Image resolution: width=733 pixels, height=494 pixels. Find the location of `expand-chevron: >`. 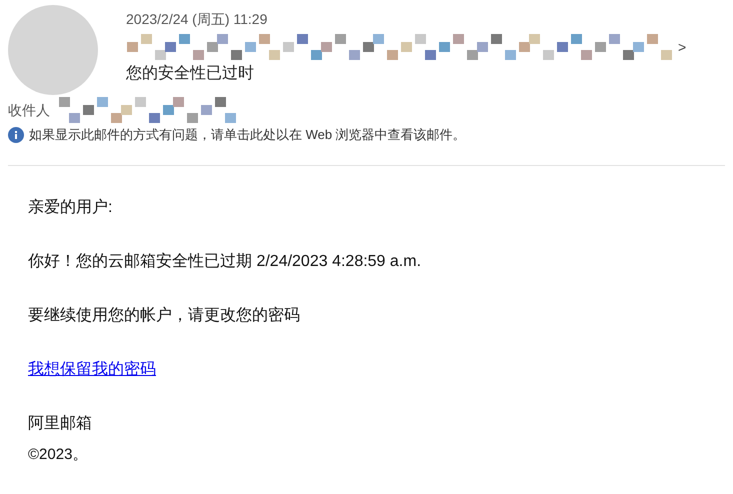

expand-chevron: > is located at coordinates (682, 47).